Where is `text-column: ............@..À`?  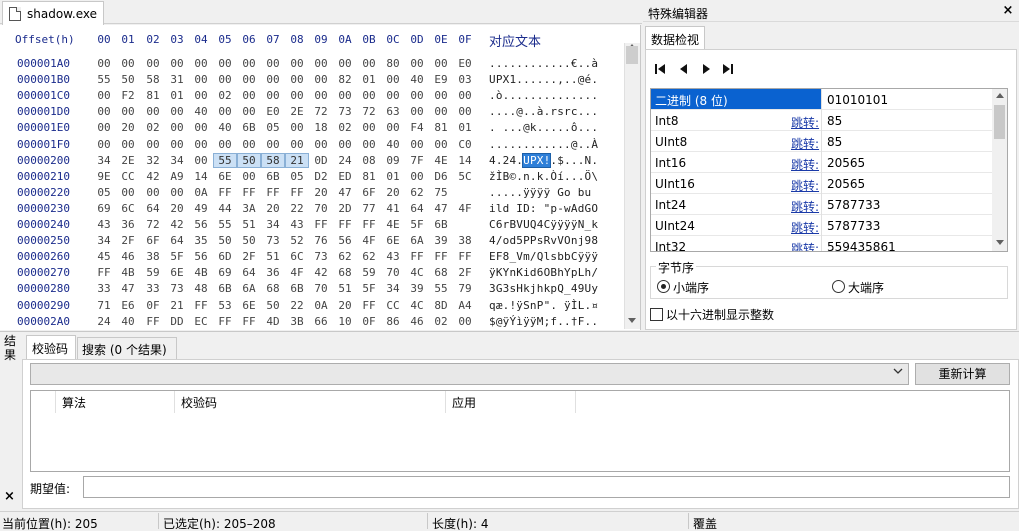 text-column: ............@..À is located at coordinates (543, 144).